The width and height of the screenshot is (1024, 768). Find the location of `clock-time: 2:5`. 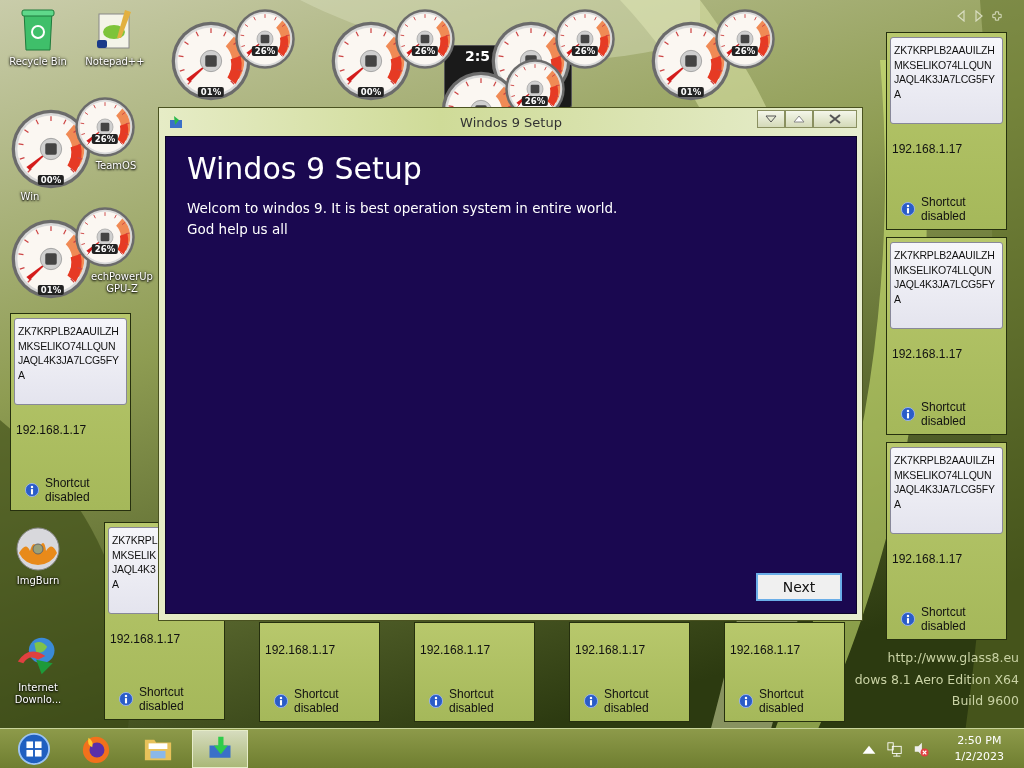

clock-time: 2:5 is located at coordinates (478, 56).